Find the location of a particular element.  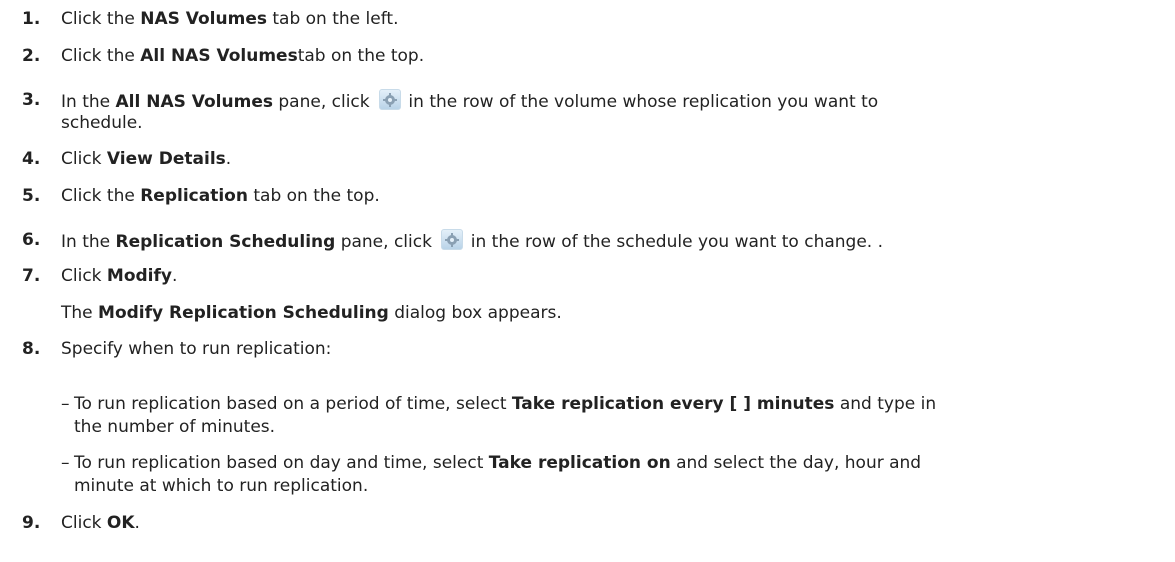

step-number: 5. is located at coordinates (31, 196).